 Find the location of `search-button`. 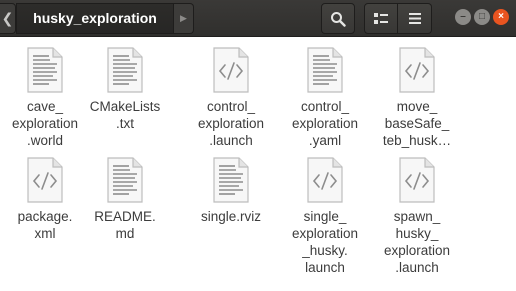

search-button is located at coordinates (338, 18).